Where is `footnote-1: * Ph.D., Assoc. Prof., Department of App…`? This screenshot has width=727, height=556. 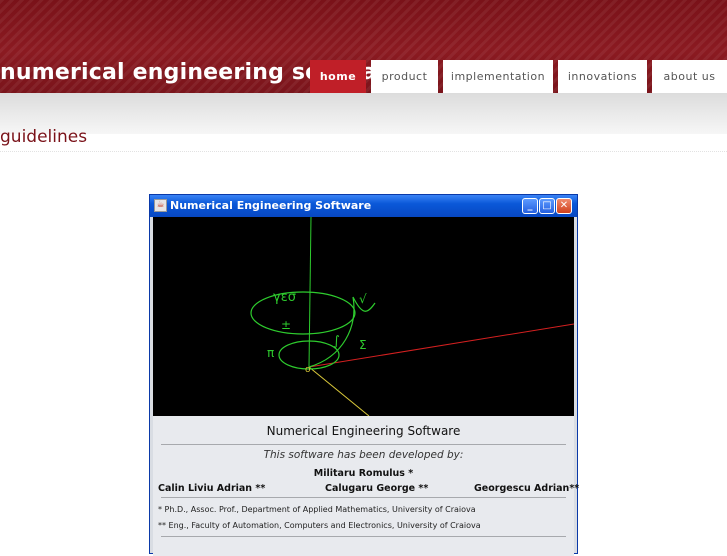 footnote-1: * Ph.D., Assoc. Prof., Department of App… is located at coordinates (317, 509).